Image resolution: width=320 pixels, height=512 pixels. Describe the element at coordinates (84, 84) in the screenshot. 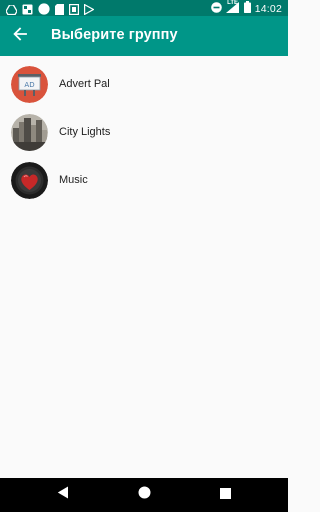

I see `list-item-label: Advert Pal` at that location.